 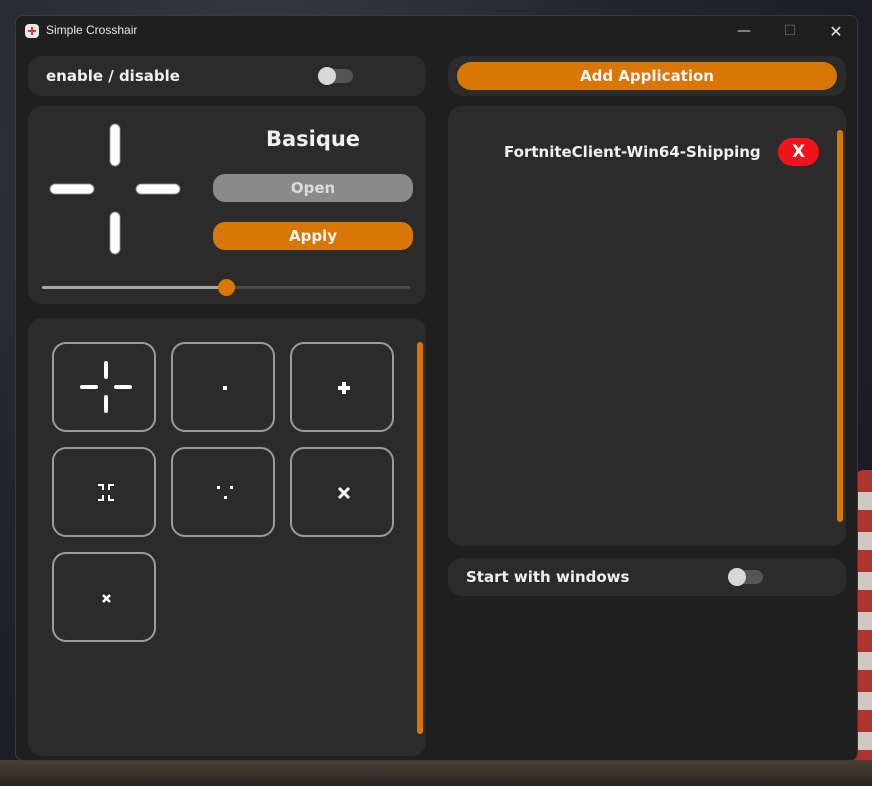 I want to click on window-title: Simple Crosshair, so click(x=92, y=30).